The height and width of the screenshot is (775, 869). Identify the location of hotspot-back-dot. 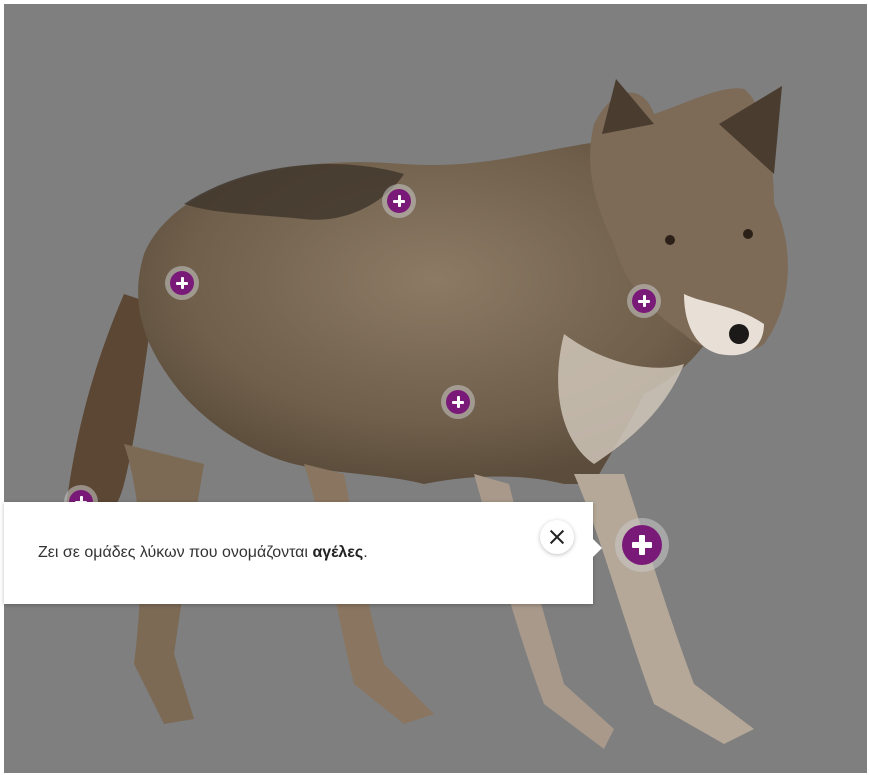
(399, 201).